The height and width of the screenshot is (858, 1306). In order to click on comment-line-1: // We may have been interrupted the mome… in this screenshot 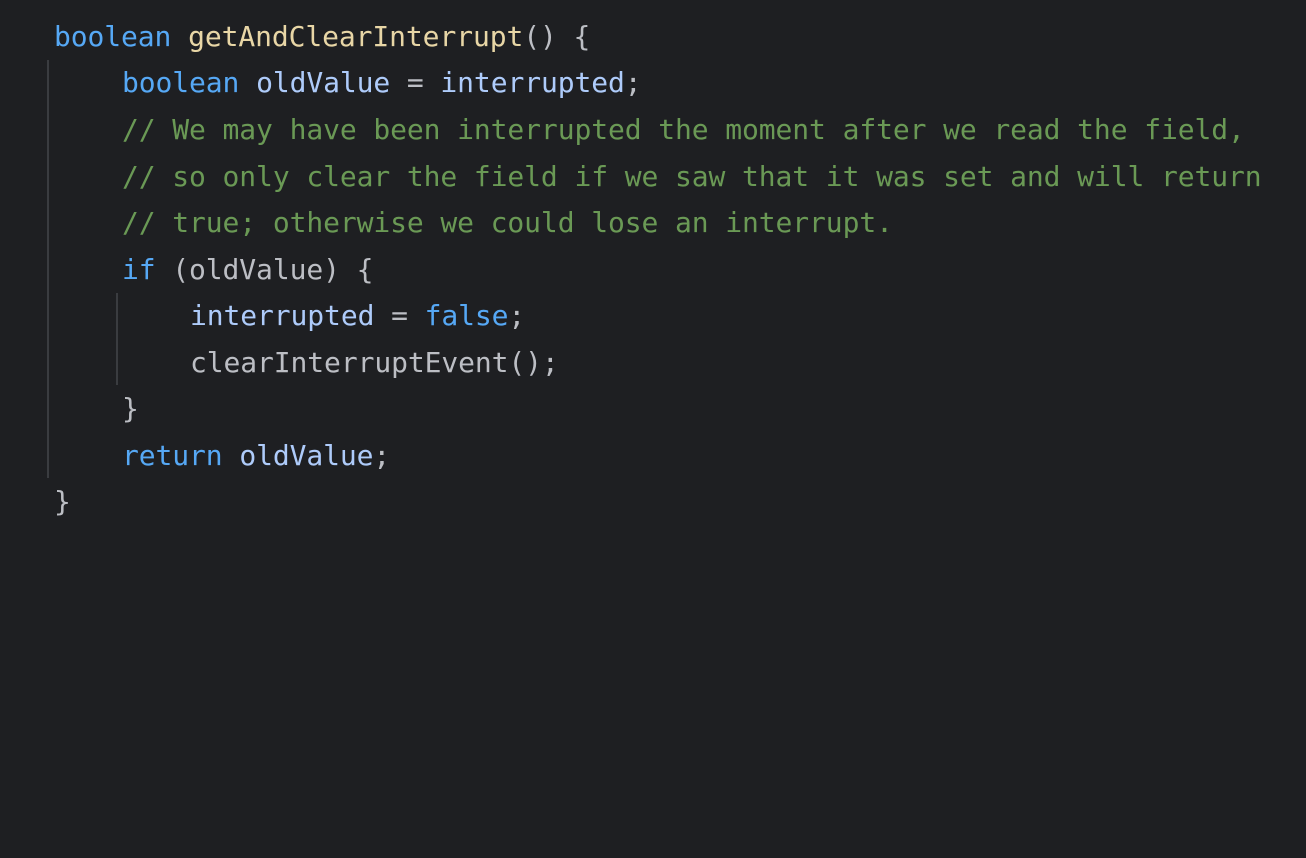, I will do `click(683, 129)`.